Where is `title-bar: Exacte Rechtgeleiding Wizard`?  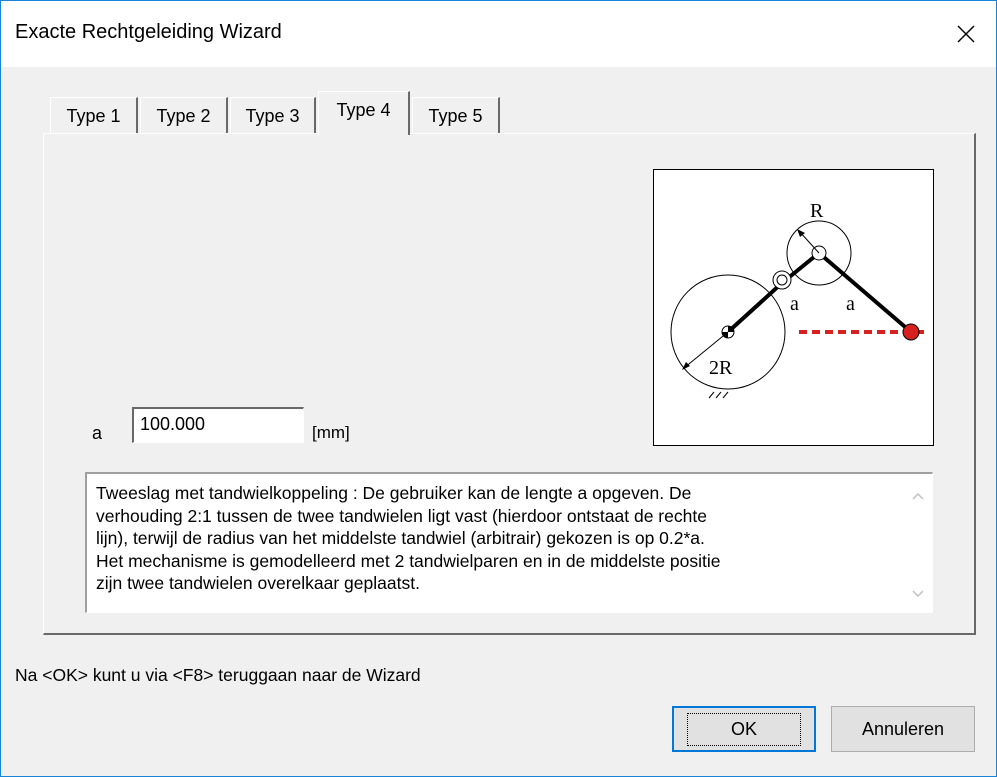 title-bar: Exacte Rechtgeleiding Wizard is located at coordinates (498, 34).